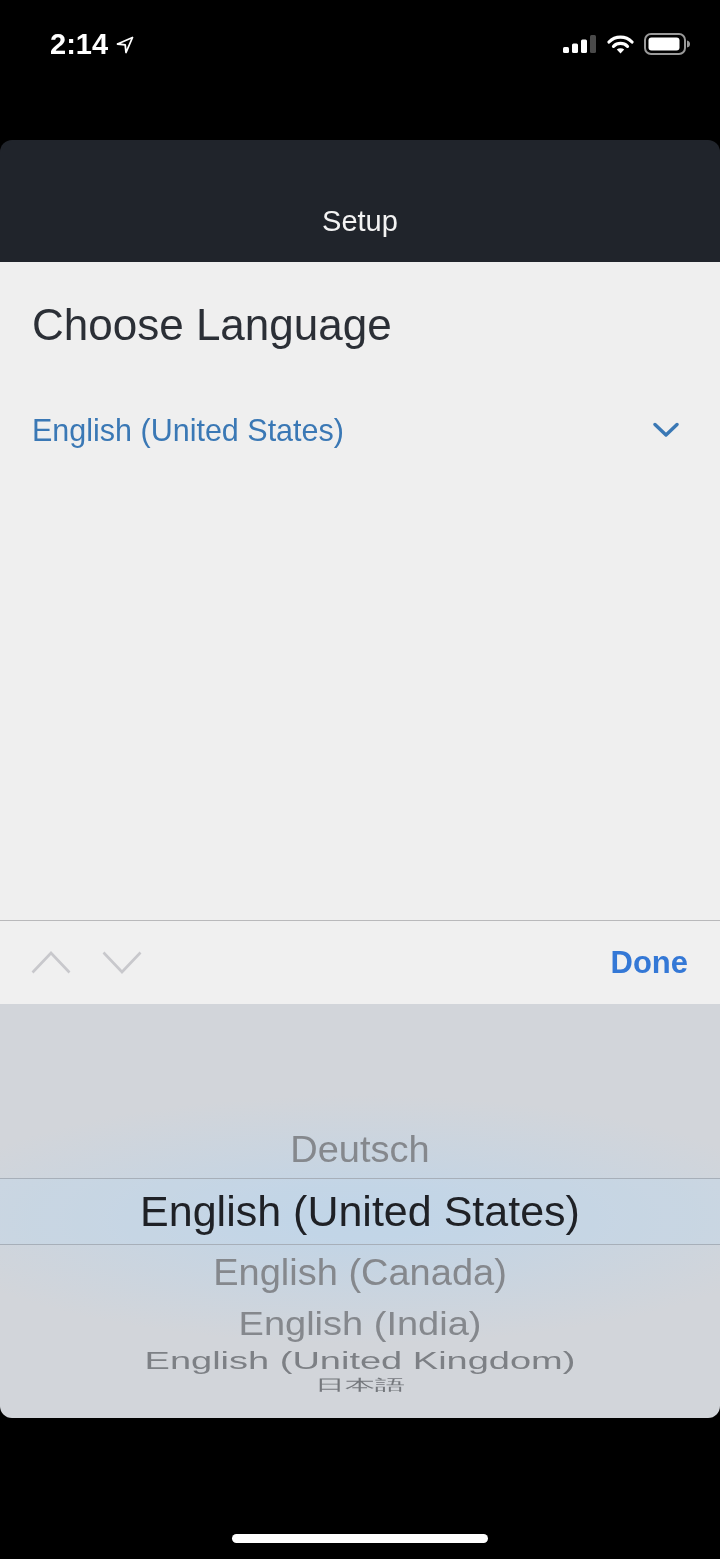 This screenshot has width=720, height=1559. I want to click on page-heading: Choose Language, so click(212, 325).